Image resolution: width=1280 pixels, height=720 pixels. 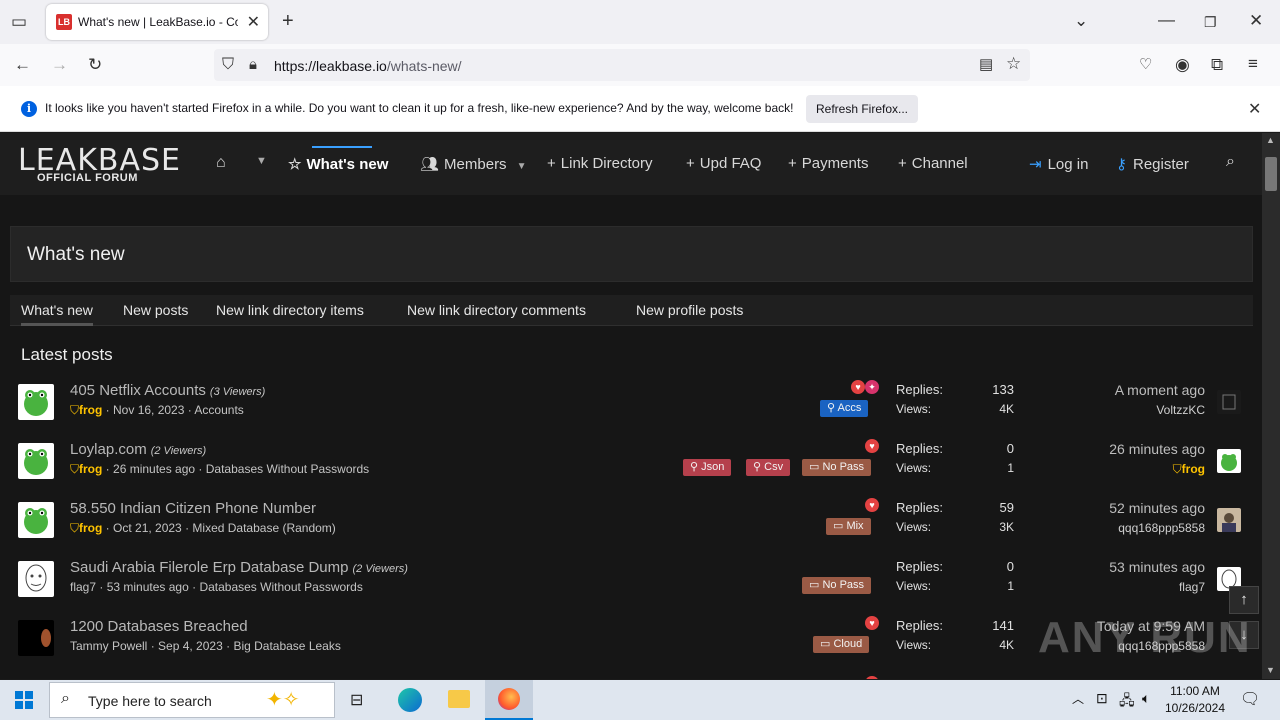 I want to click on scrollbar-thumb, so click(x=1271, y=174).